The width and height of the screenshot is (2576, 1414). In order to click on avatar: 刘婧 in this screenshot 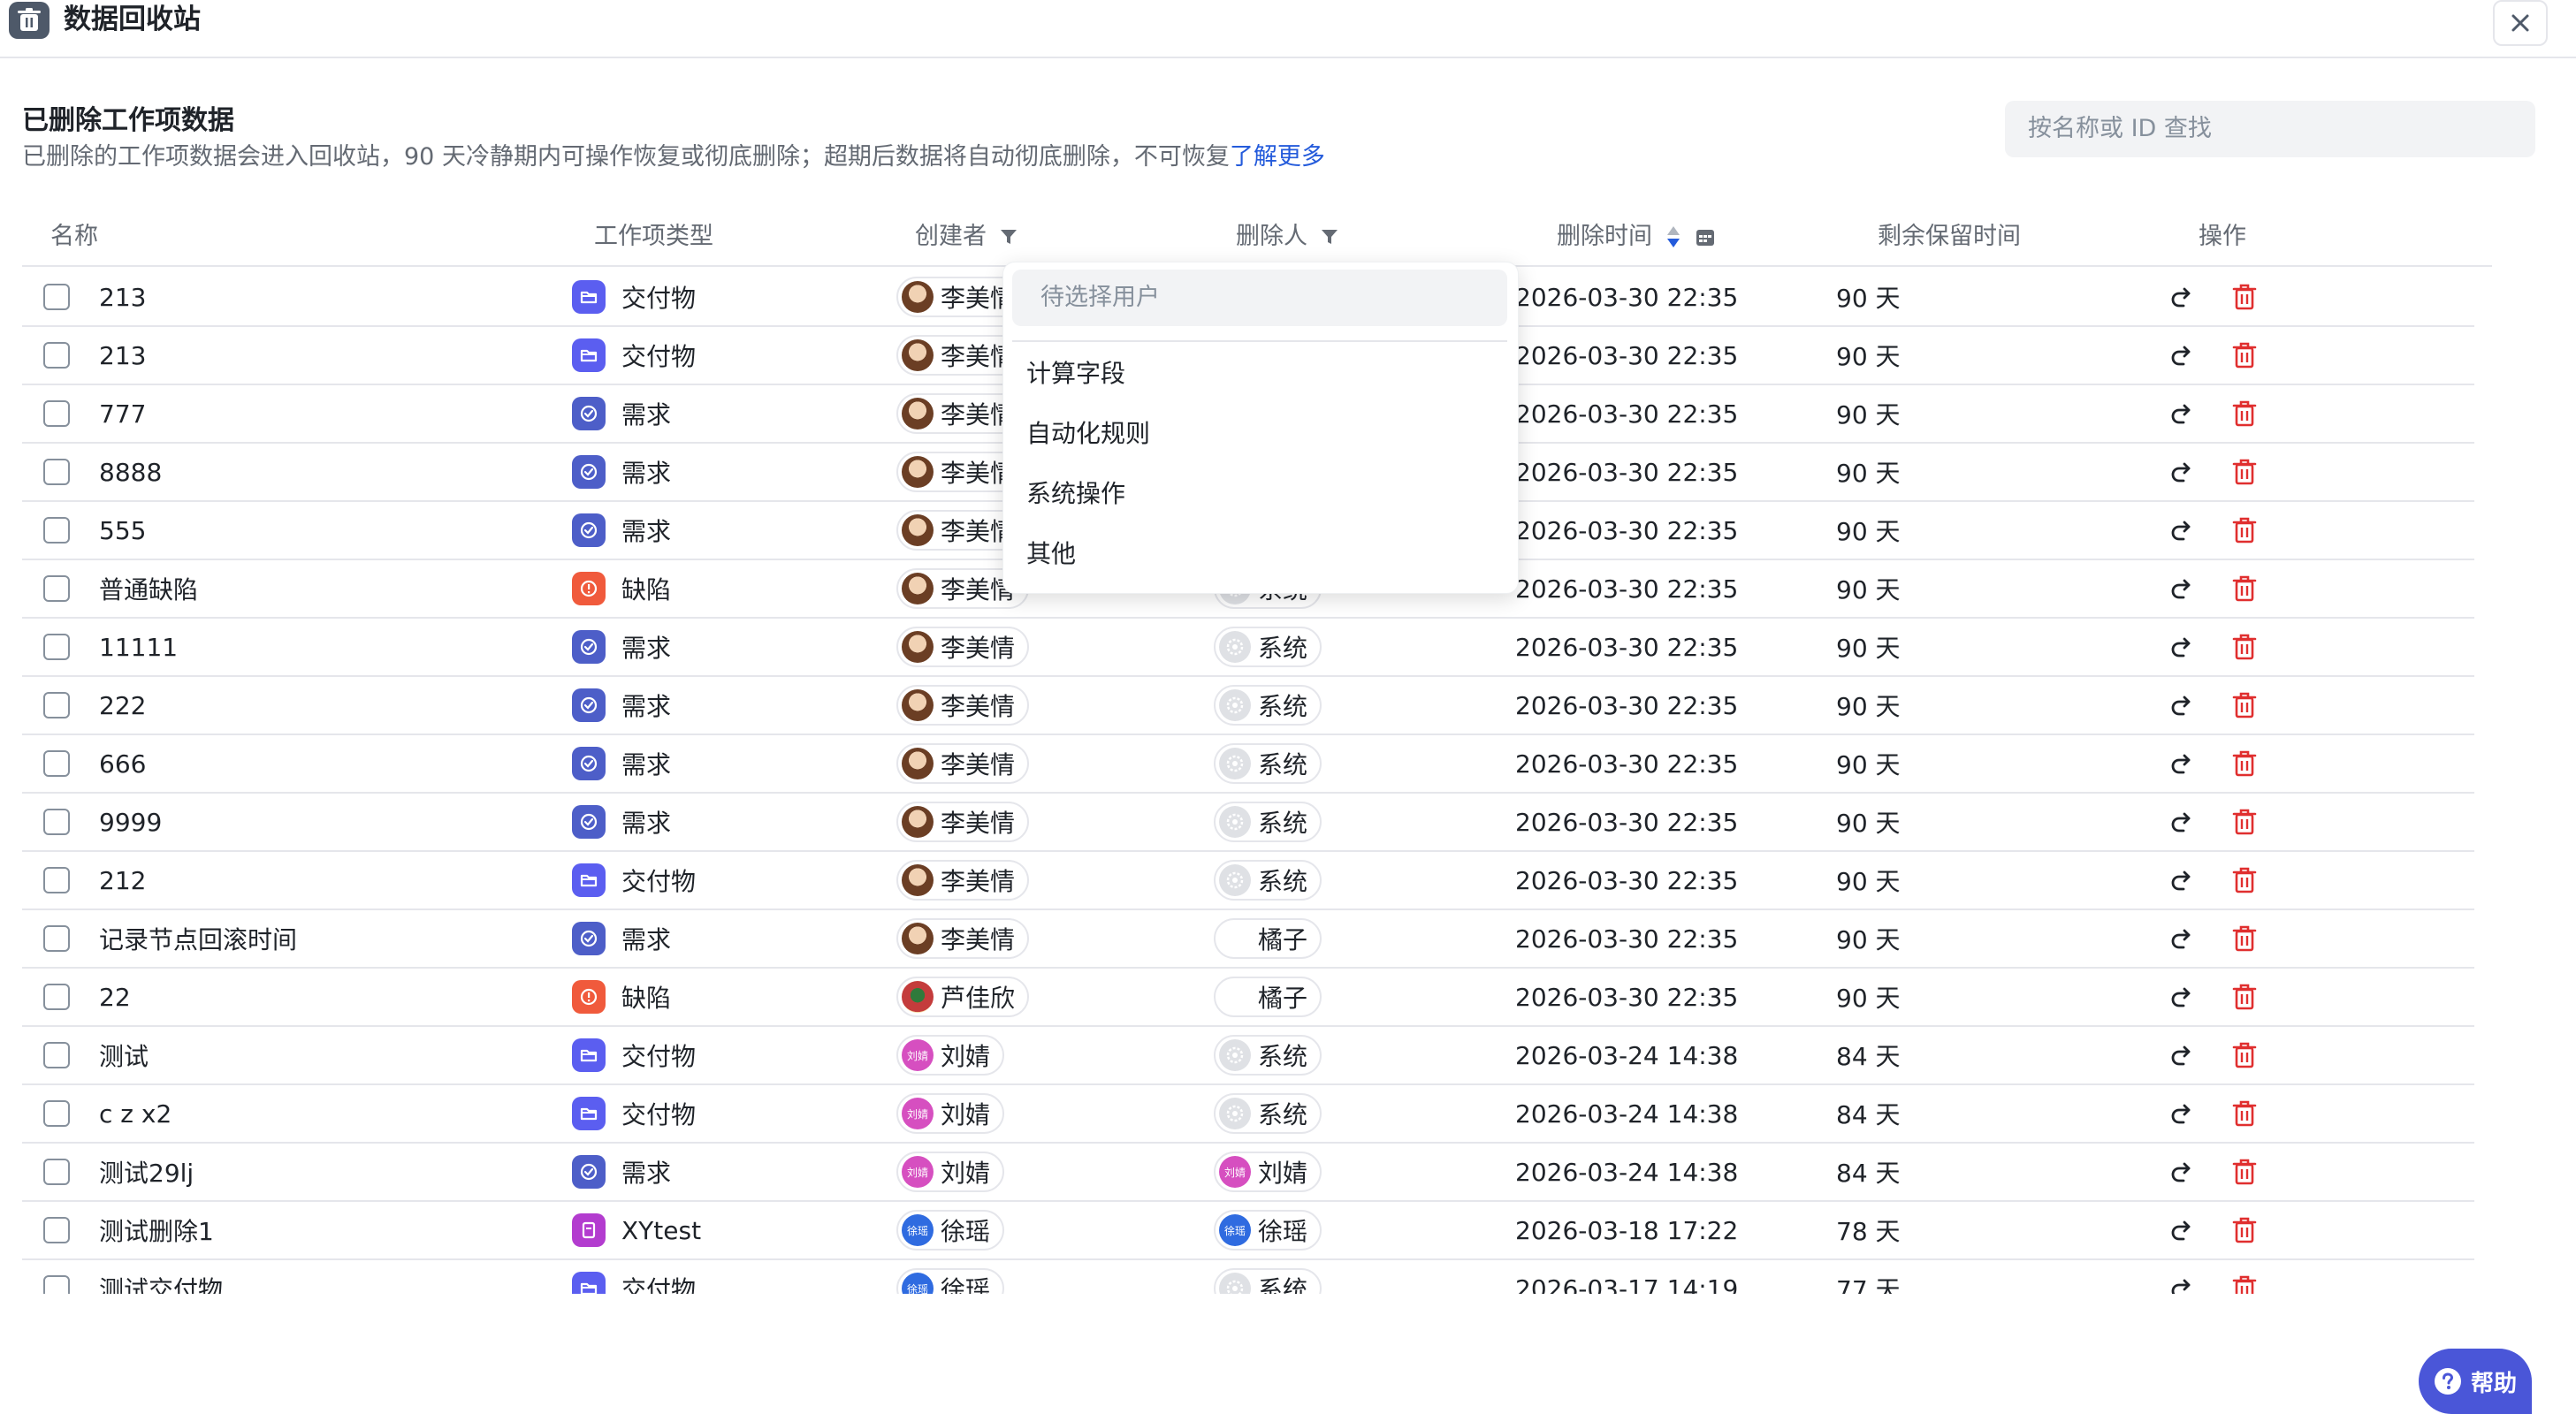, I will do `click(918, 1172)`.